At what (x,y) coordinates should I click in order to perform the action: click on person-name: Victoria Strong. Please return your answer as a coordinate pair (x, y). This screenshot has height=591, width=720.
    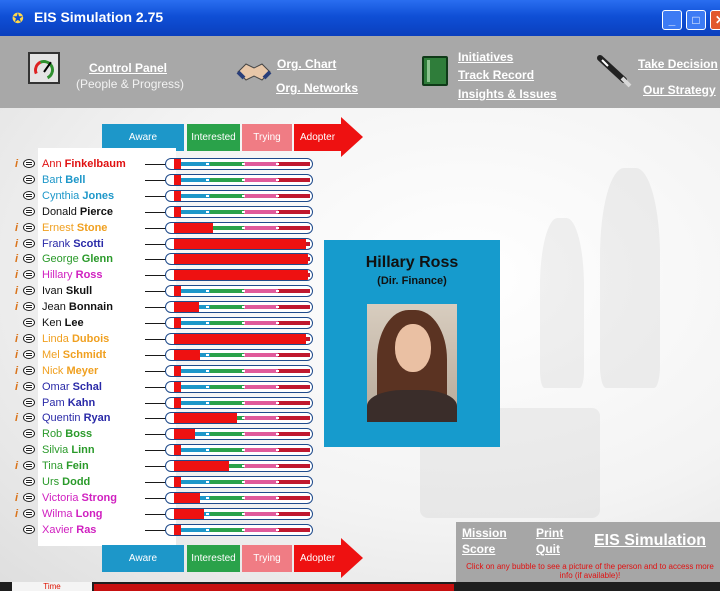
    Looking at the image, I should click on (79, 498).